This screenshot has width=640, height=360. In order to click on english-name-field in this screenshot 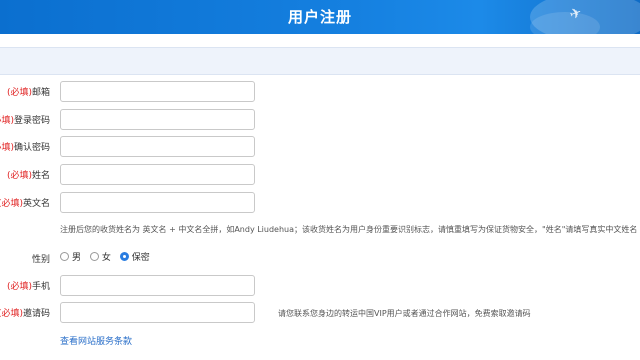, I will do `click(157, 202)`.